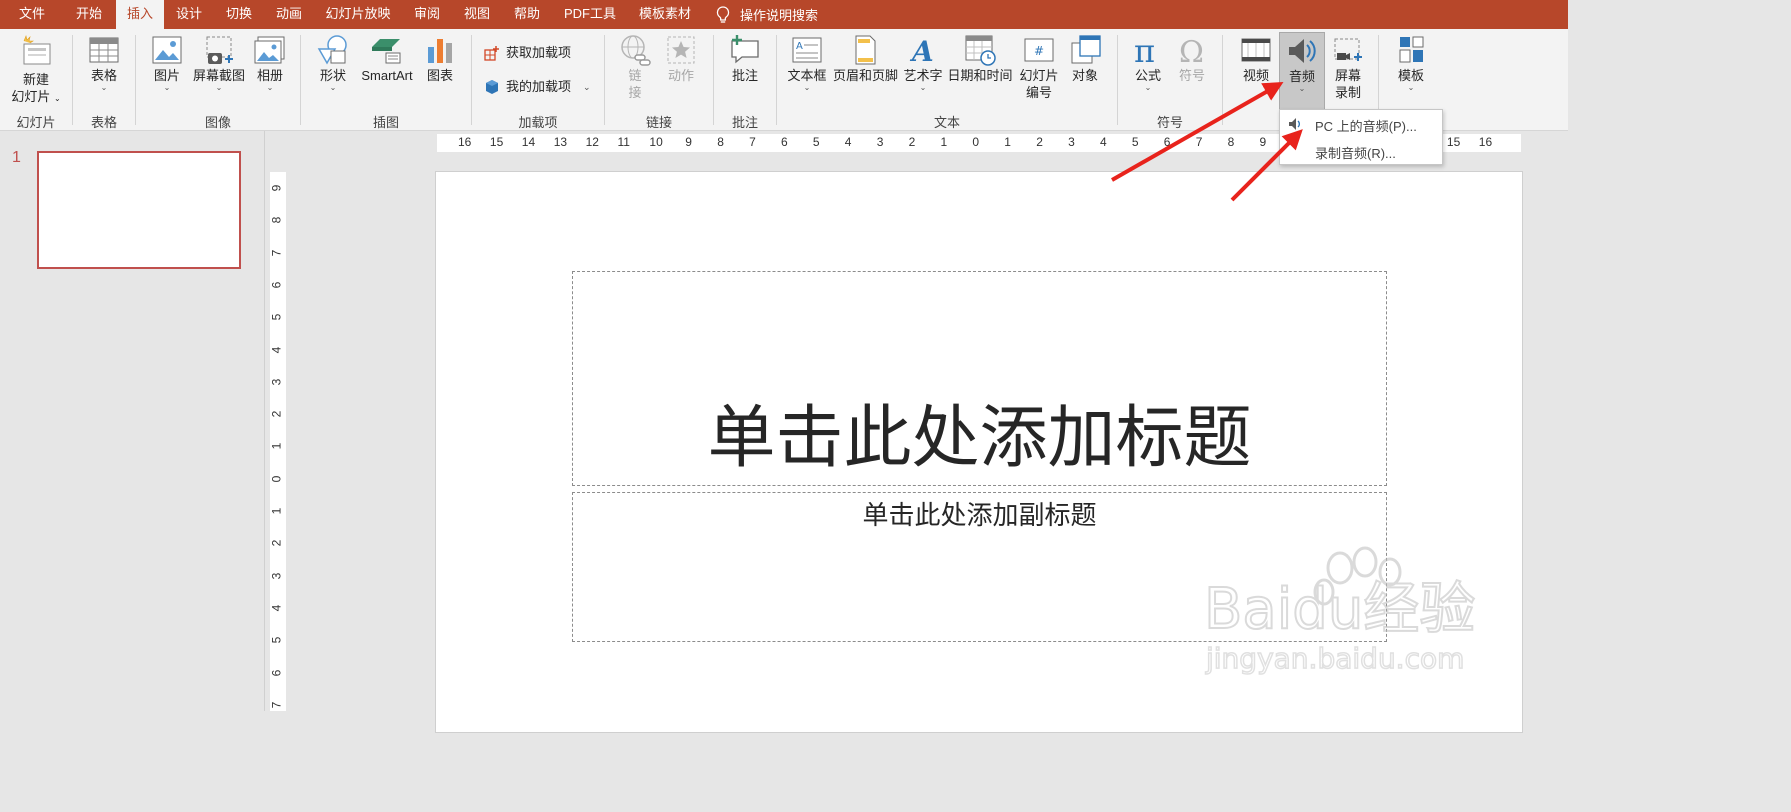 The height and width of the screenshot is (812, 1791). I want to click on slide-number-button: # 幻灯片 编号, so click(1039, 67).